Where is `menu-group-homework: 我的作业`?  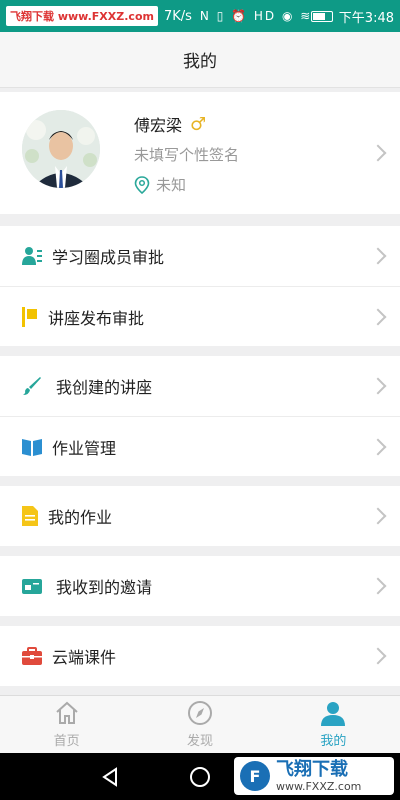
menu-group-homework: 我的作业 is located at coordinates (200, 516).